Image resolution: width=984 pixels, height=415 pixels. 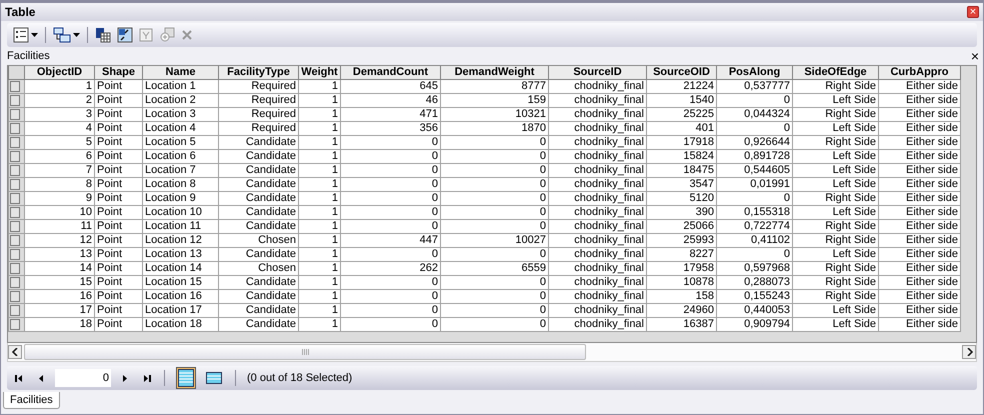 What do you see at coordinates (305, 352) in the screenshot?
I see `scrollbar-thumb` at bounding box center [305, 352].